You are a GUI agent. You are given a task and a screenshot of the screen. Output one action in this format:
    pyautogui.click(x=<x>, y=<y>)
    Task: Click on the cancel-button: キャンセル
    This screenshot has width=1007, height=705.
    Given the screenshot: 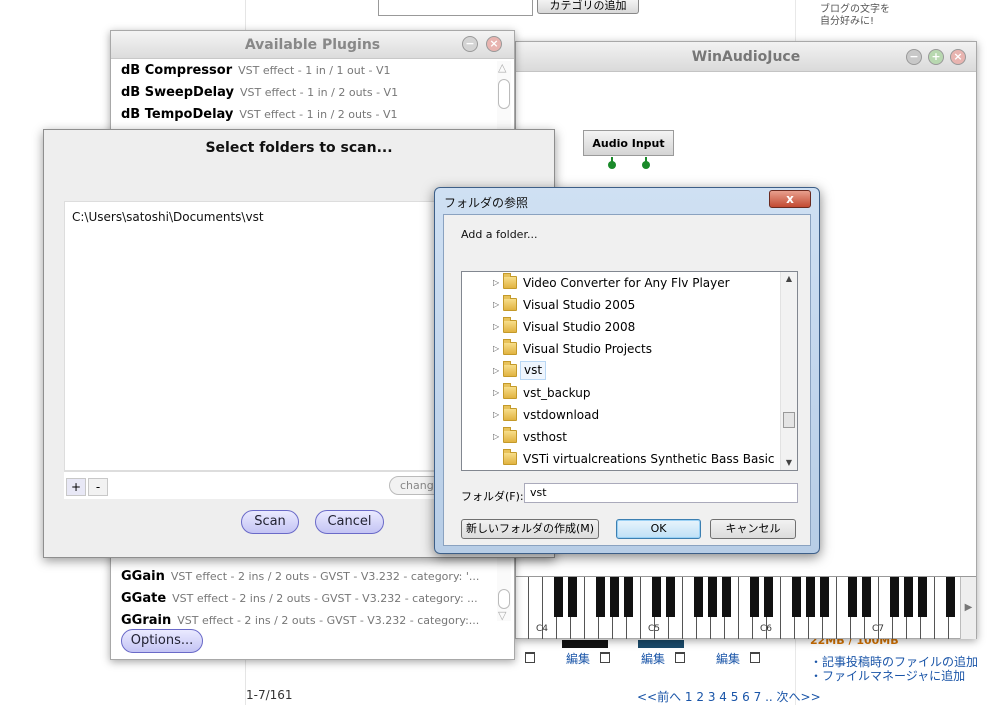 What is the action you would take?
    pyautogui.click(x=753, y=529)
    